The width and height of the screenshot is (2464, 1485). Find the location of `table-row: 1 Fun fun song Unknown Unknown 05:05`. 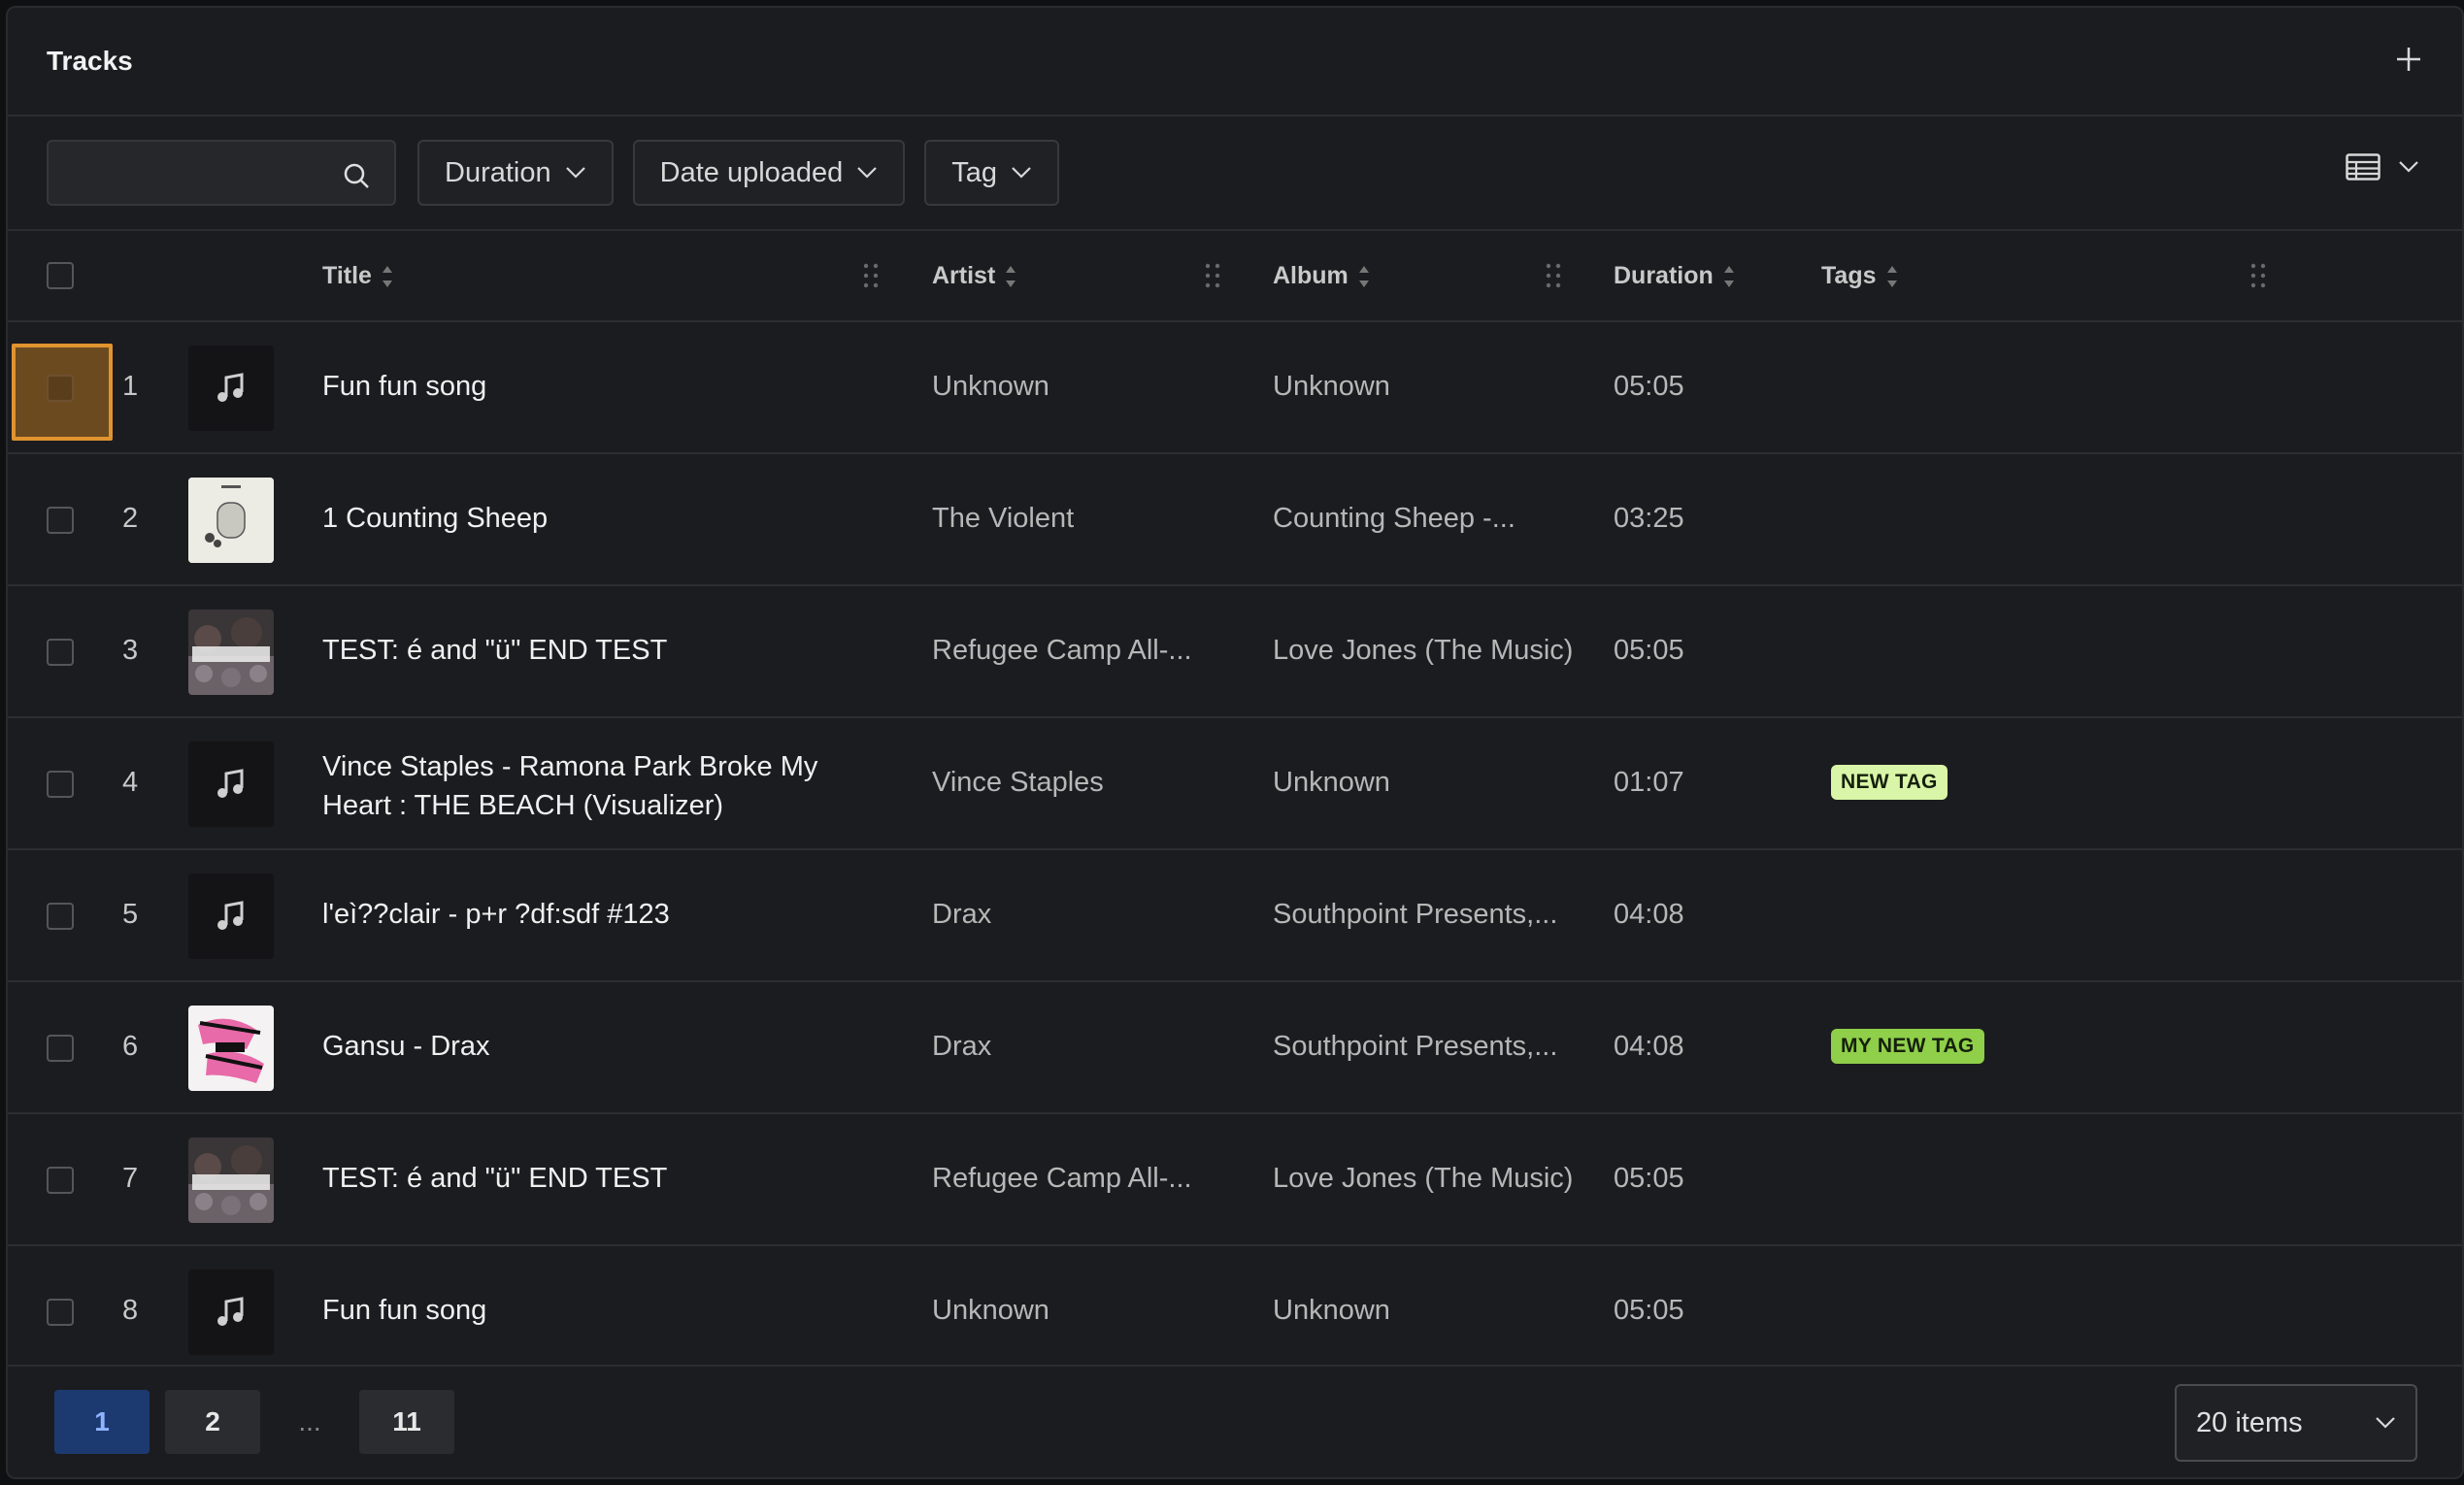

table-row: 1 Fun fun song Unknown Unknown 05:05 is located at coordinates (1235, 388).